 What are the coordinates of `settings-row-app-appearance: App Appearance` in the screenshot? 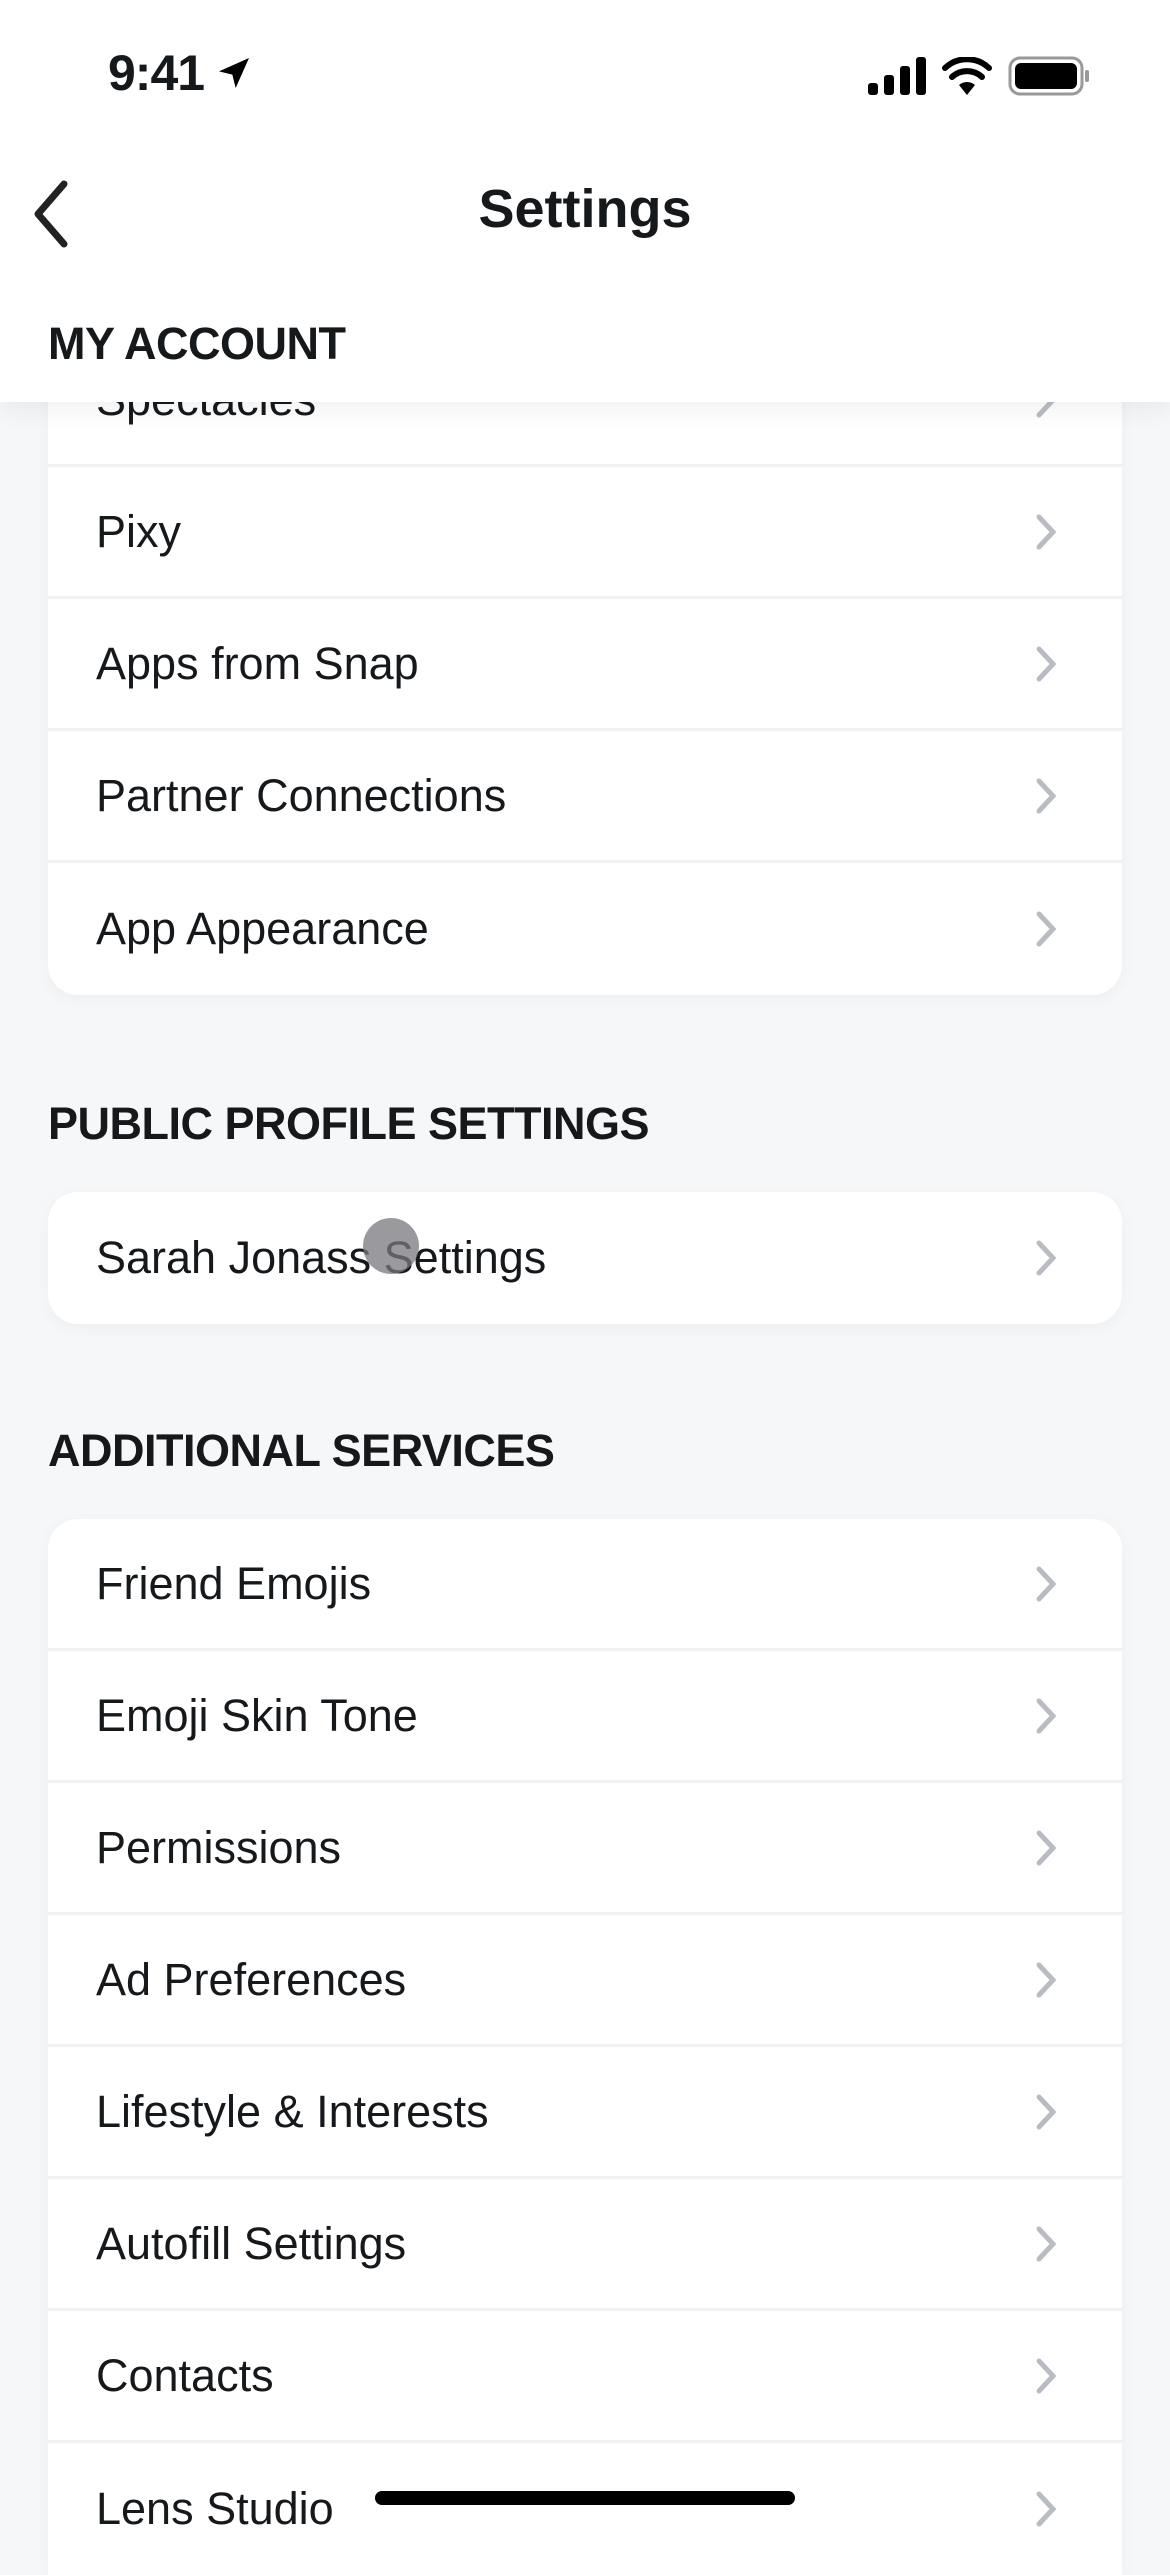 It's located at (585, 929).